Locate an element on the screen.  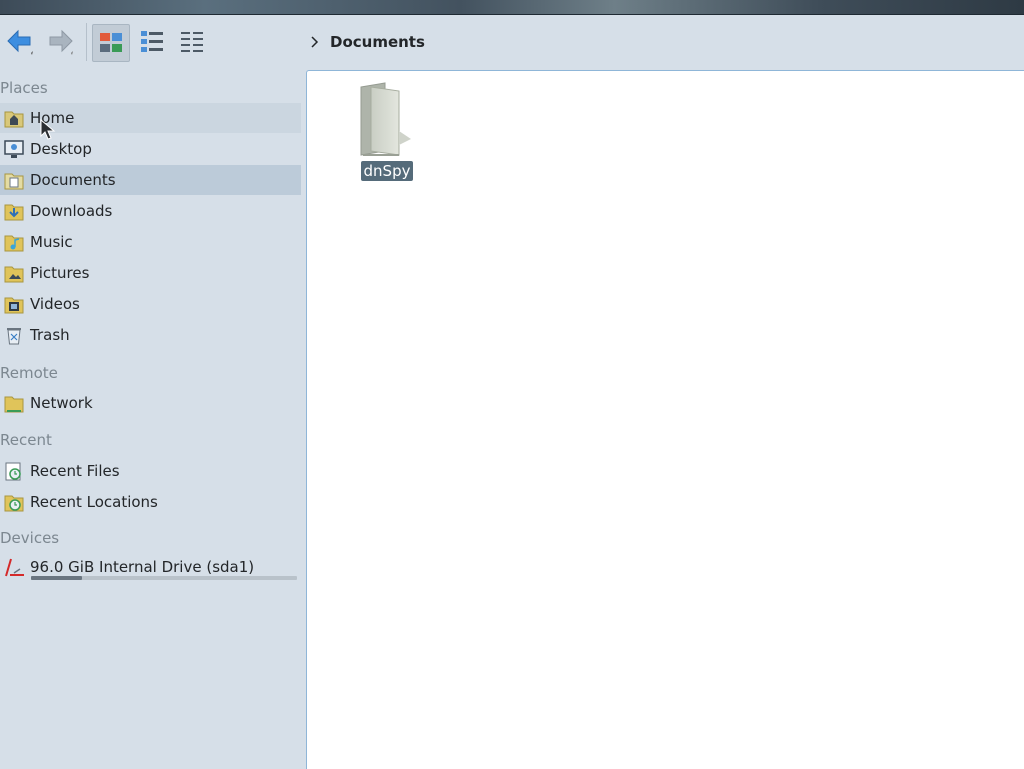
home-folder-icon is located at coordinates (14, 118).